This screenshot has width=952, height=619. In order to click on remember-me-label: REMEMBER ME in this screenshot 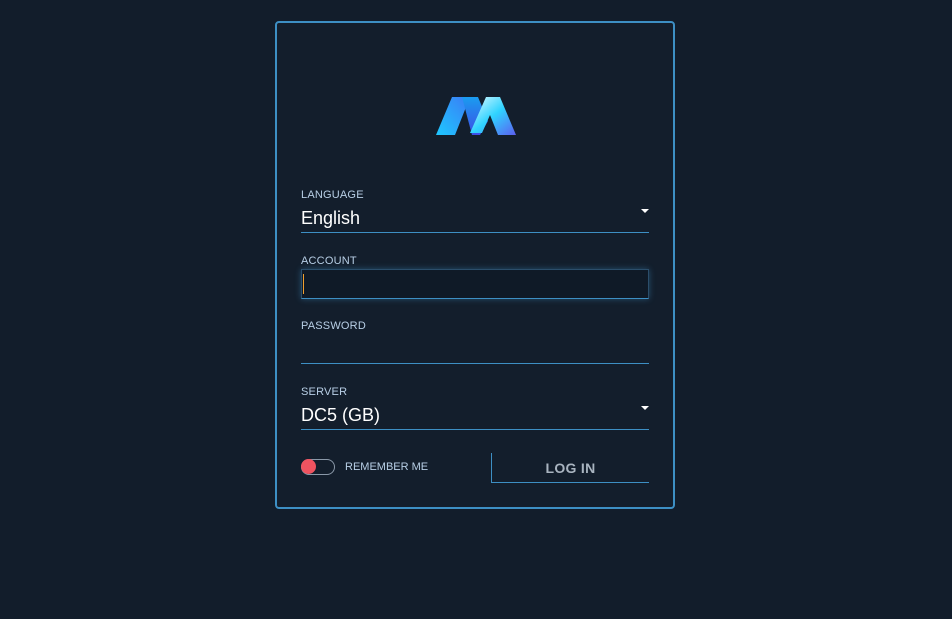, I will do `click(387, 467)`.